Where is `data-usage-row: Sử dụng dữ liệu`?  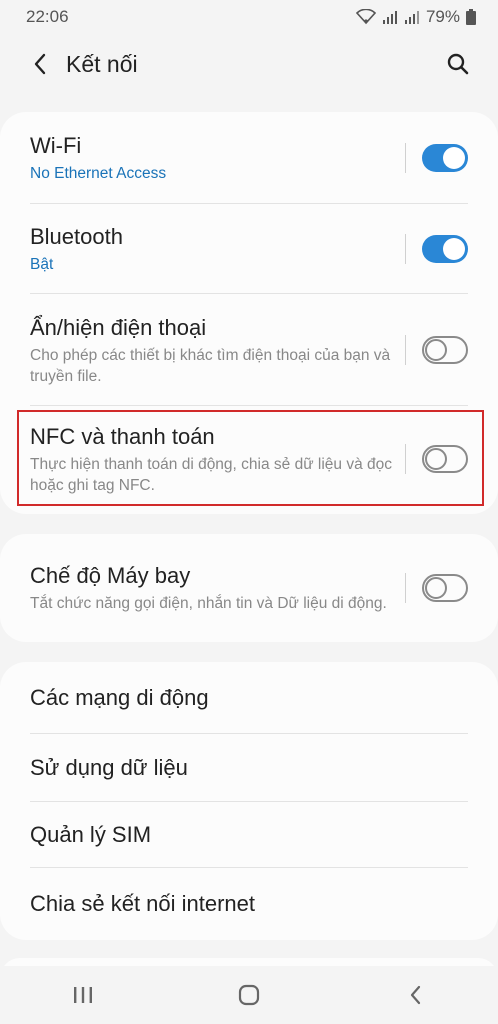 data-usage-row: Sử dụng dữ liệu is located at coordinates (249, 768).